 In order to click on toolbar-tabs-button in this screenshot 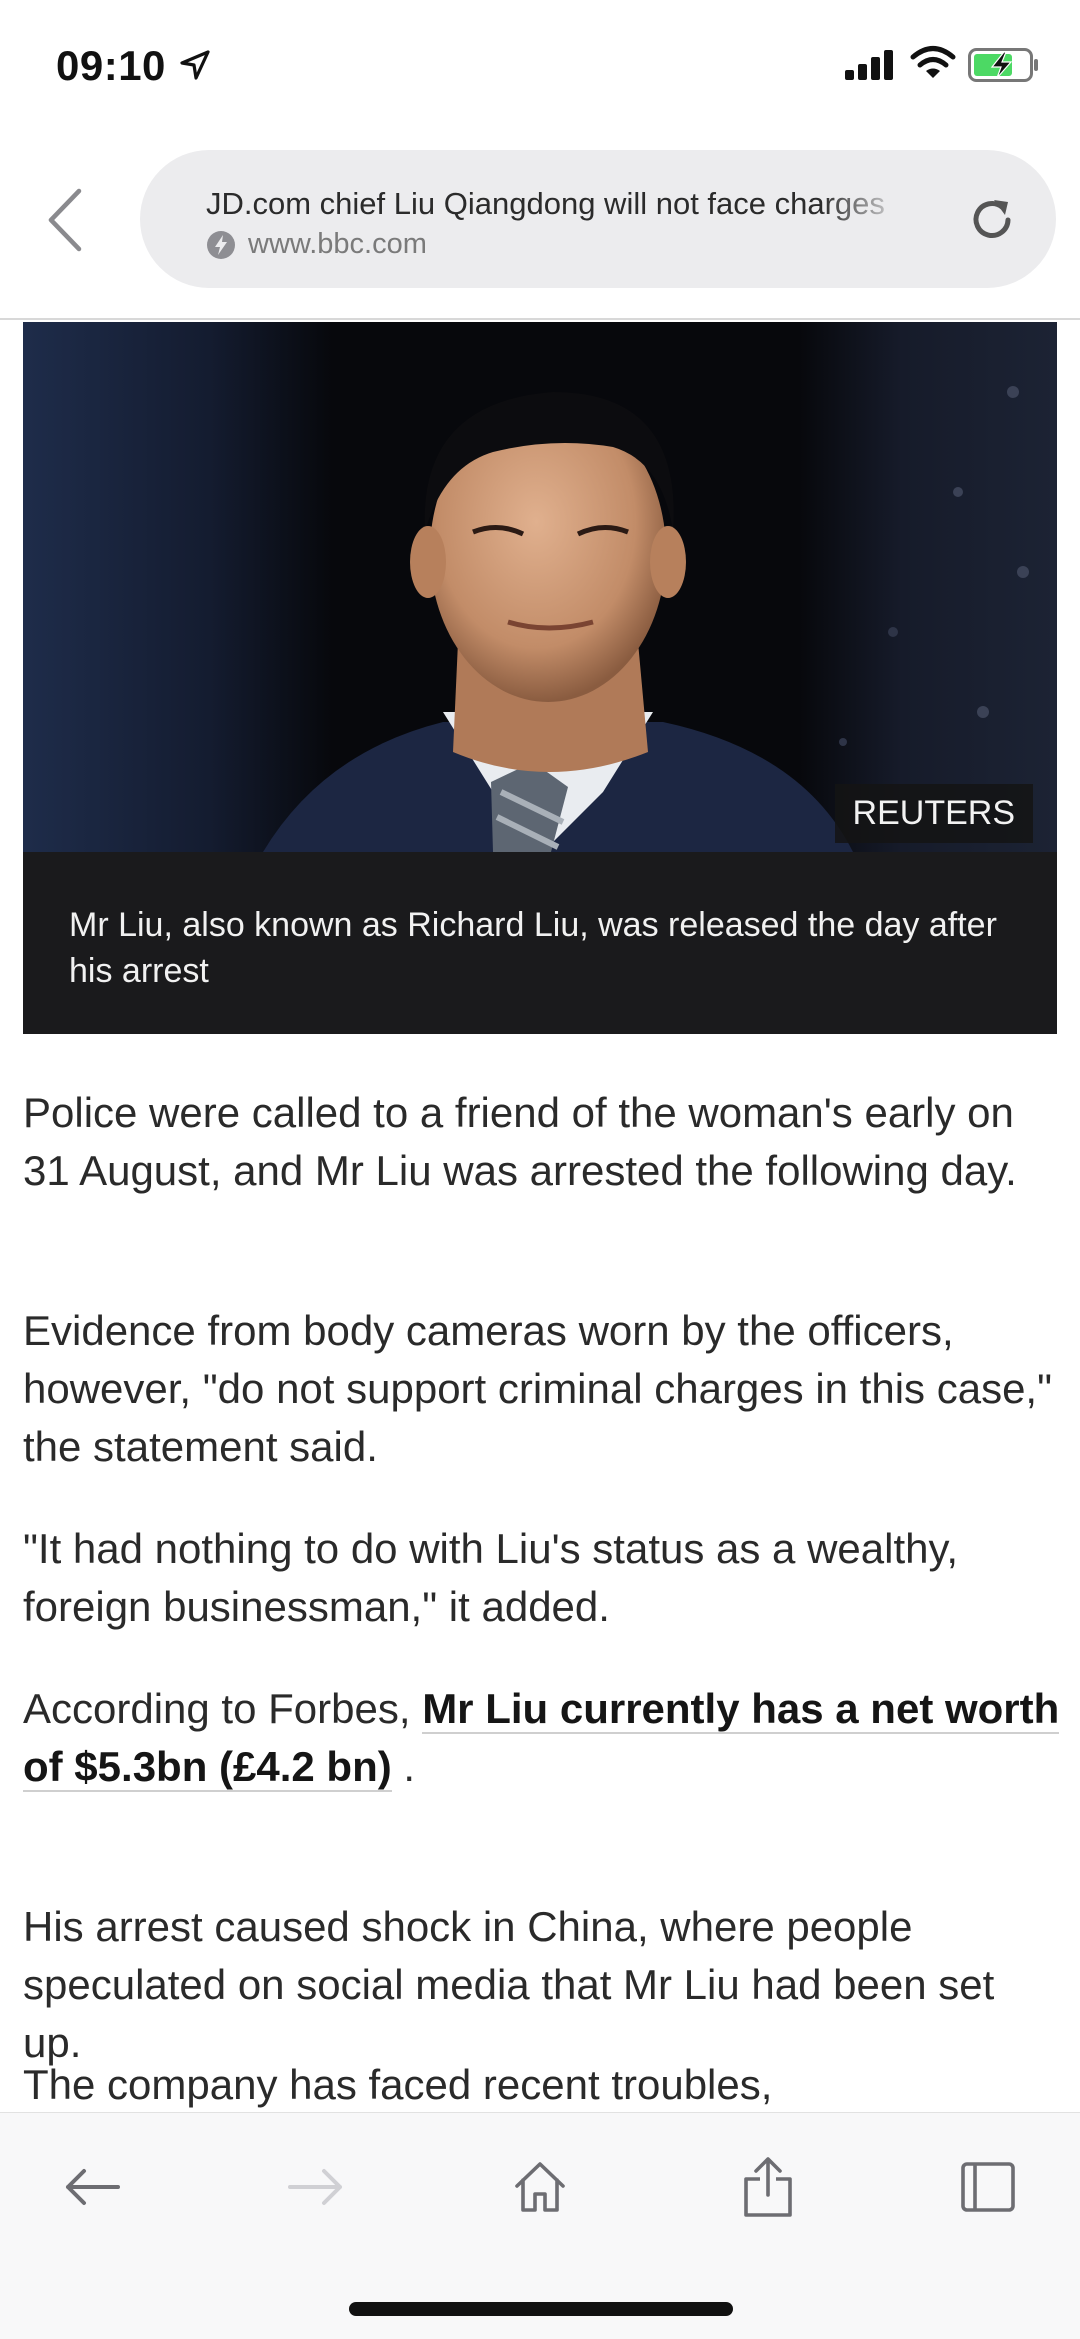, I will do `click(988, 2187)`.